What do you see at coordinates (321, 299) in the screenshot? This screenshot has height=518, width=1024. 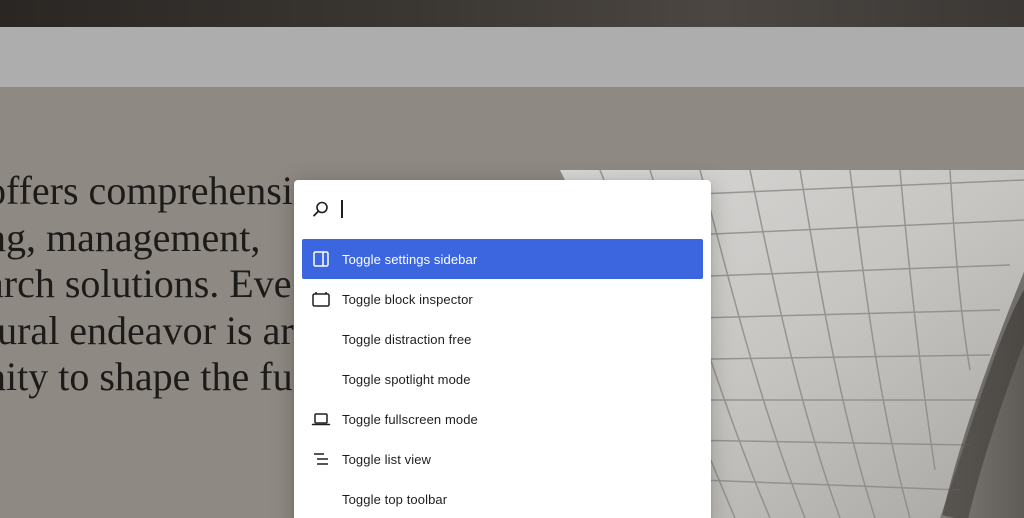 I see `block-inspector-icon` at bounding box center [321, 299].